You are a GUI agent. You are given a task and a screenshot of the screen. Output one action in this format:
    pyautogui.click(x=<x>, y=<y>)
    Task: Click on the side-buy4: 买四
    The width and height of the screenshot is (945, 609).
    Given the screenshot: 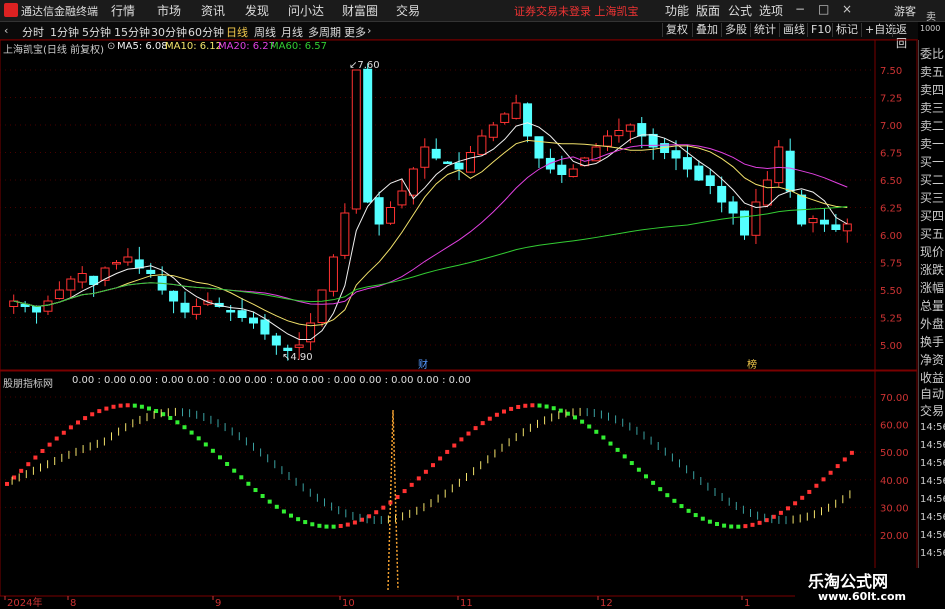 What is the action you would take?
    pyautogui.click(x=932, y=216)
    